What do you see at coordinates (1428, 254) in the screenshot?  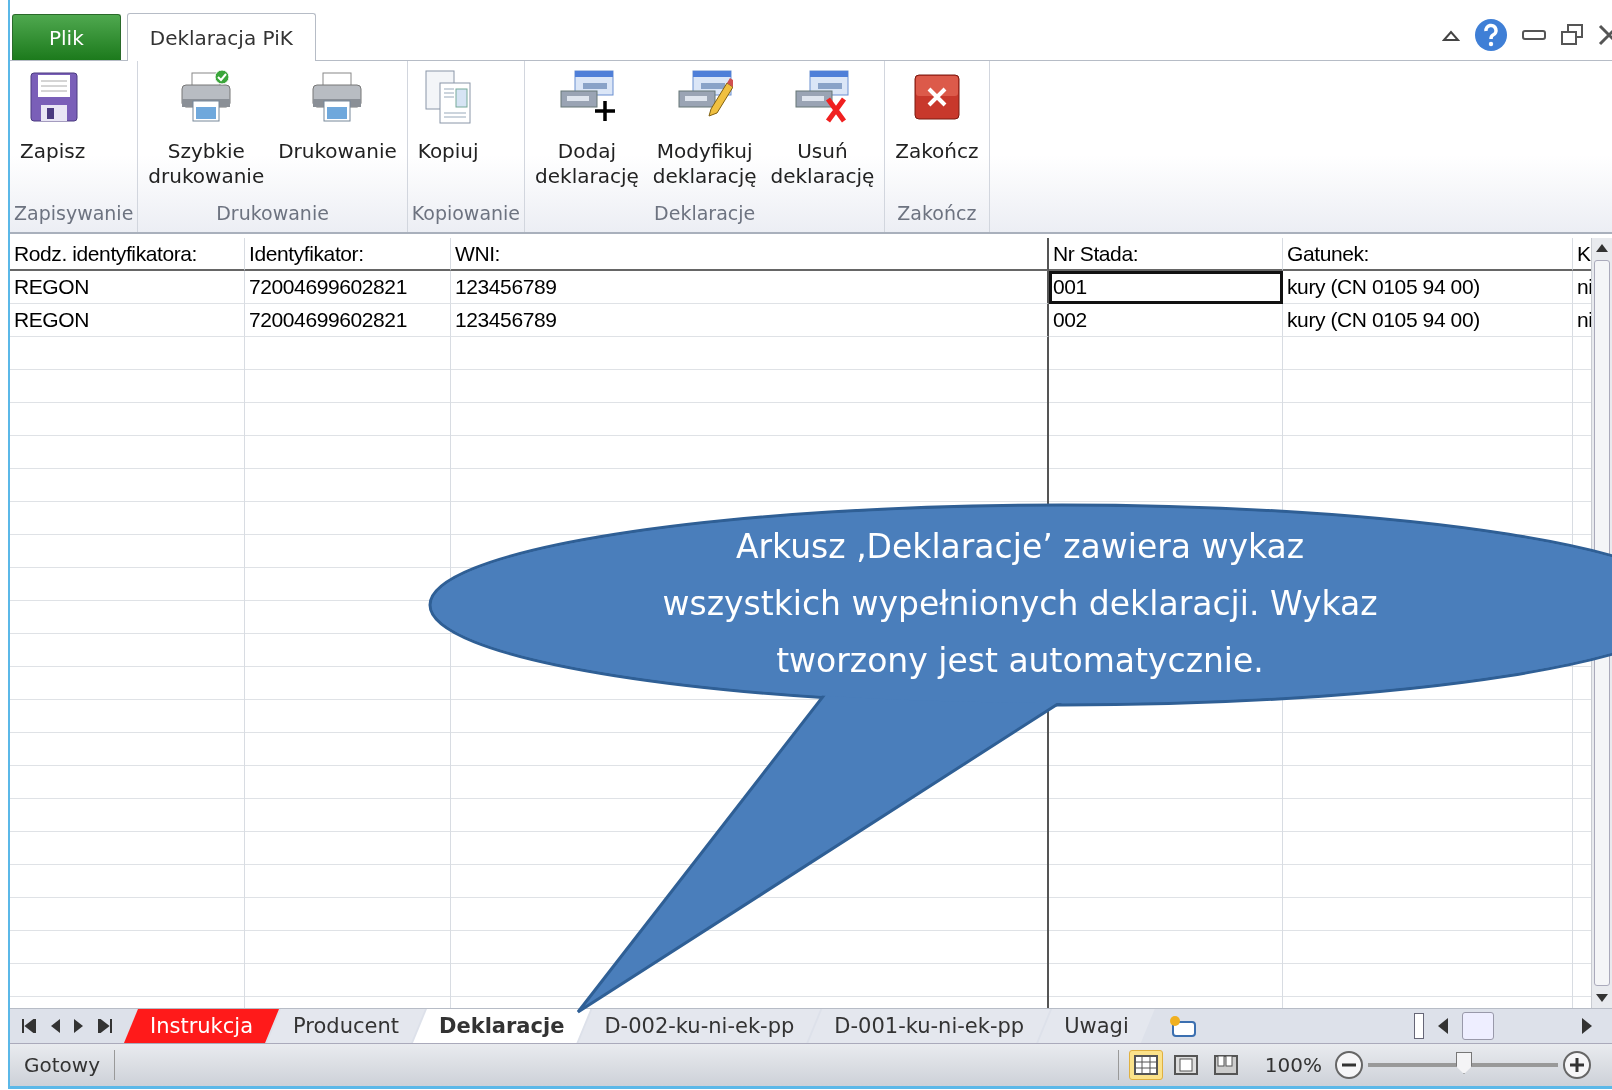 I see `column-header: Gatunek:` at bounding box center [1428, 254].